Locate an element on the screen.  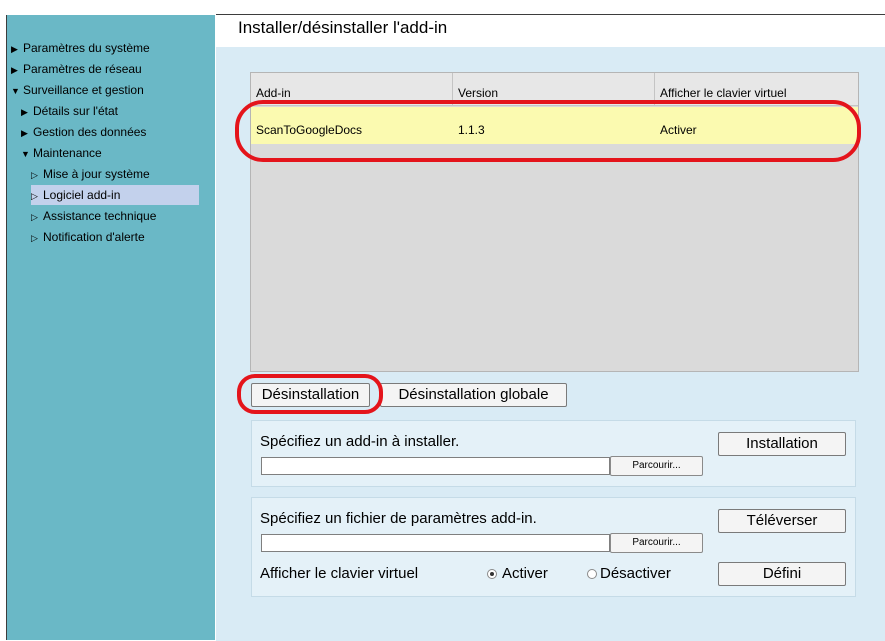
set-button: Défini is located at coordinates (782, 574).